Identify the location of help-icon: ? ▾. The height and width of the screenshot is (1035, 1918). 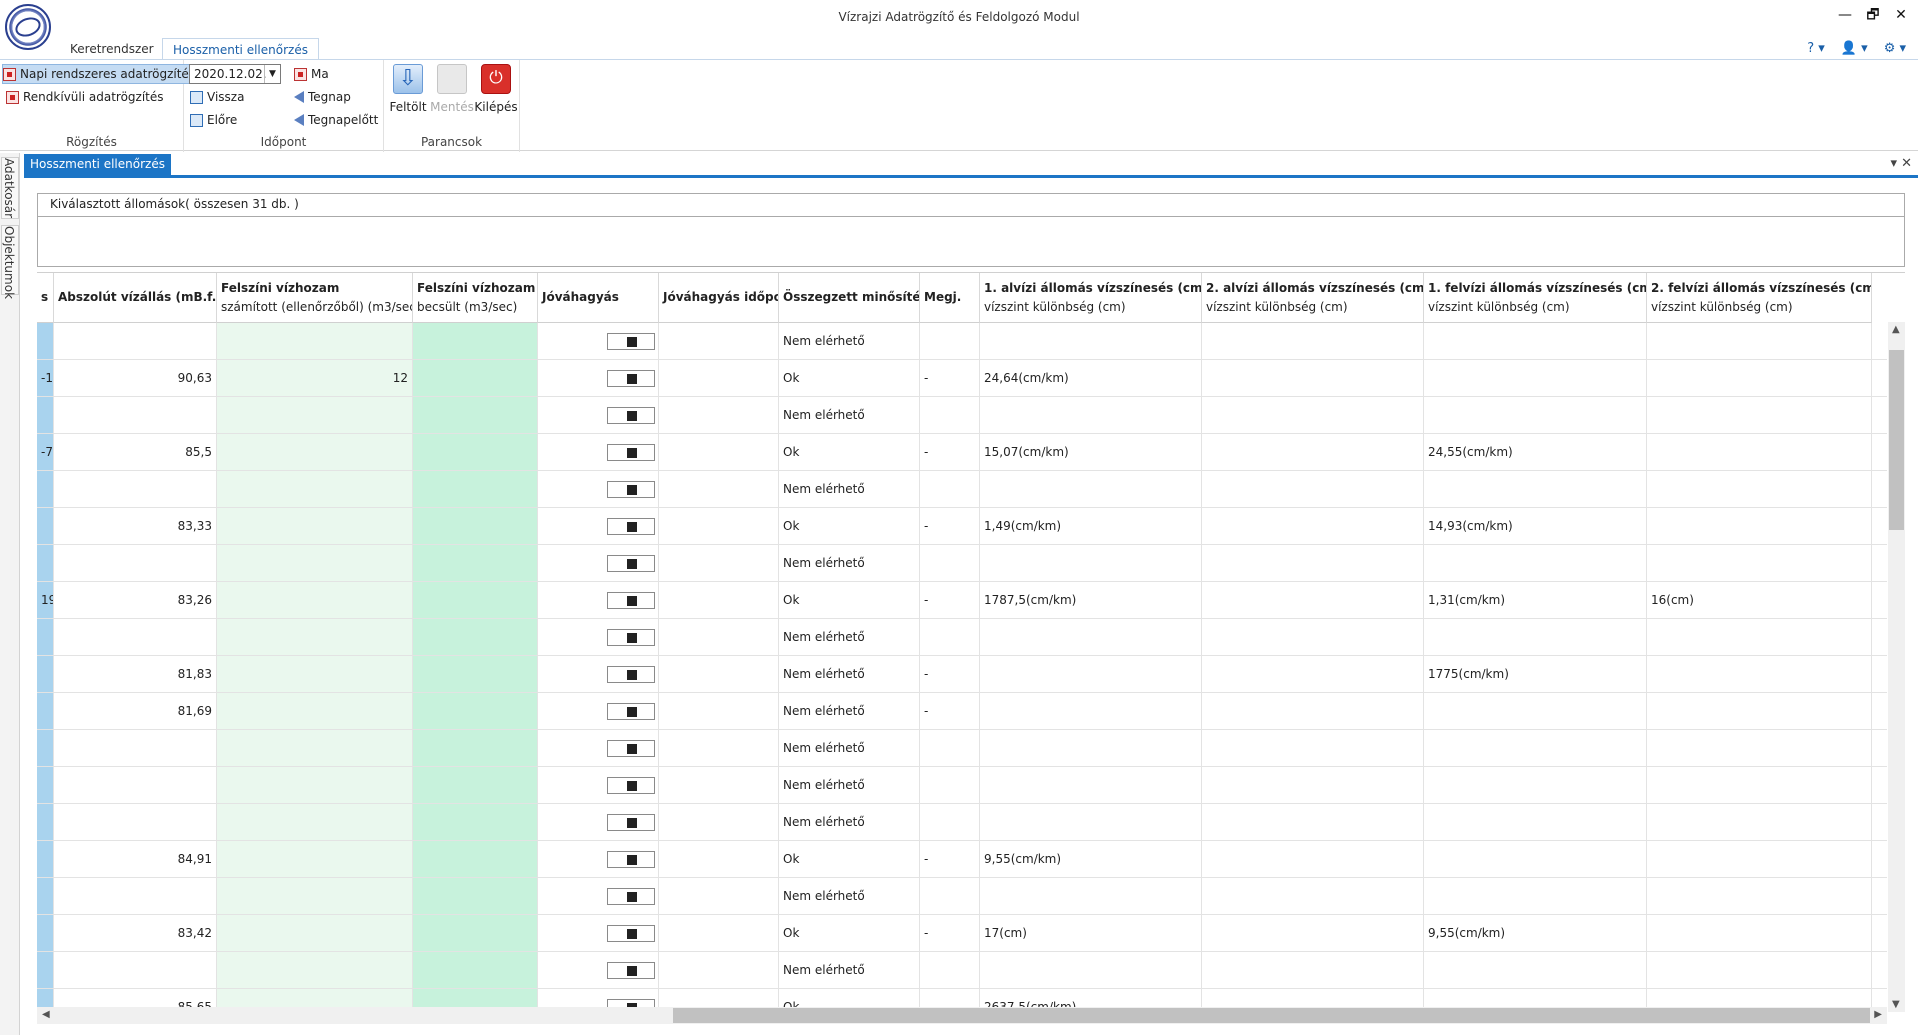
(1816, 48).